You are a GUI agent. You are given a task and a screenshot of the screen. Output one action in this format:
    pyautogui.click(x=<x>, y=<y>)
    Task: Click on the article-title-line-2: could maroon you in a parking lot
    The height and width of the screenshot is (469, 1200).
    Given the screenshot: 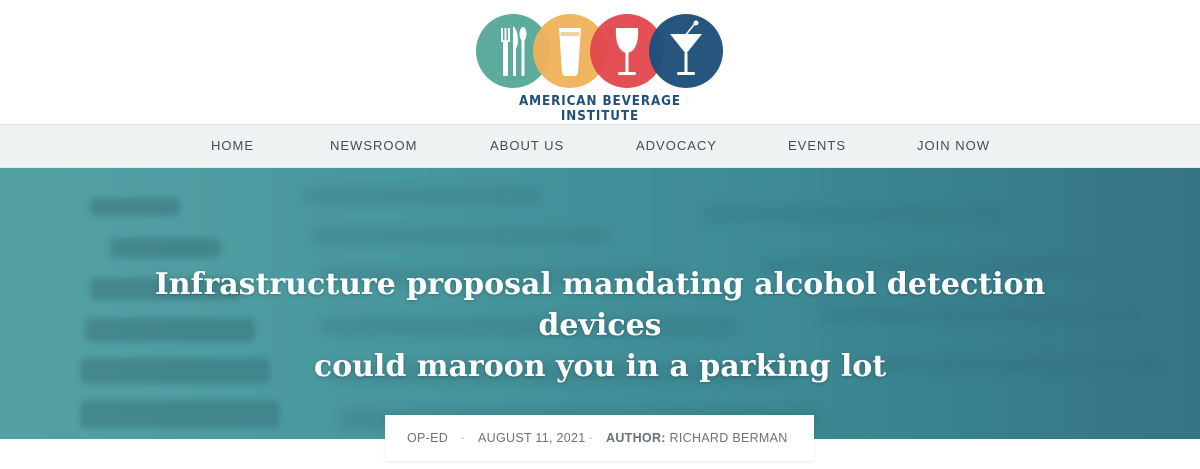 What is the action you would take?
    pyautogui.click(x=600, y=366)
    